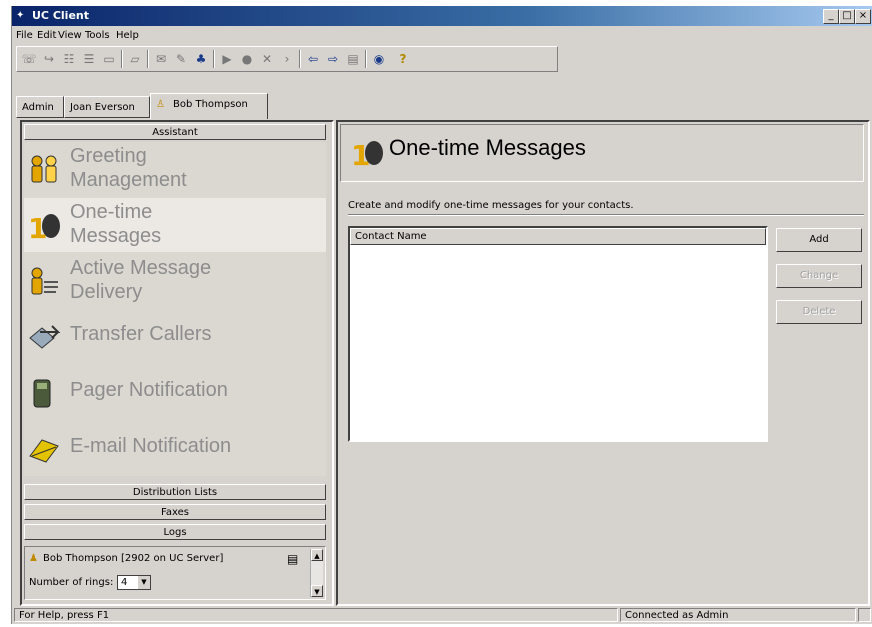 The image size is (872, 627). I want to click on next-icon: ›, so click(287, 59).